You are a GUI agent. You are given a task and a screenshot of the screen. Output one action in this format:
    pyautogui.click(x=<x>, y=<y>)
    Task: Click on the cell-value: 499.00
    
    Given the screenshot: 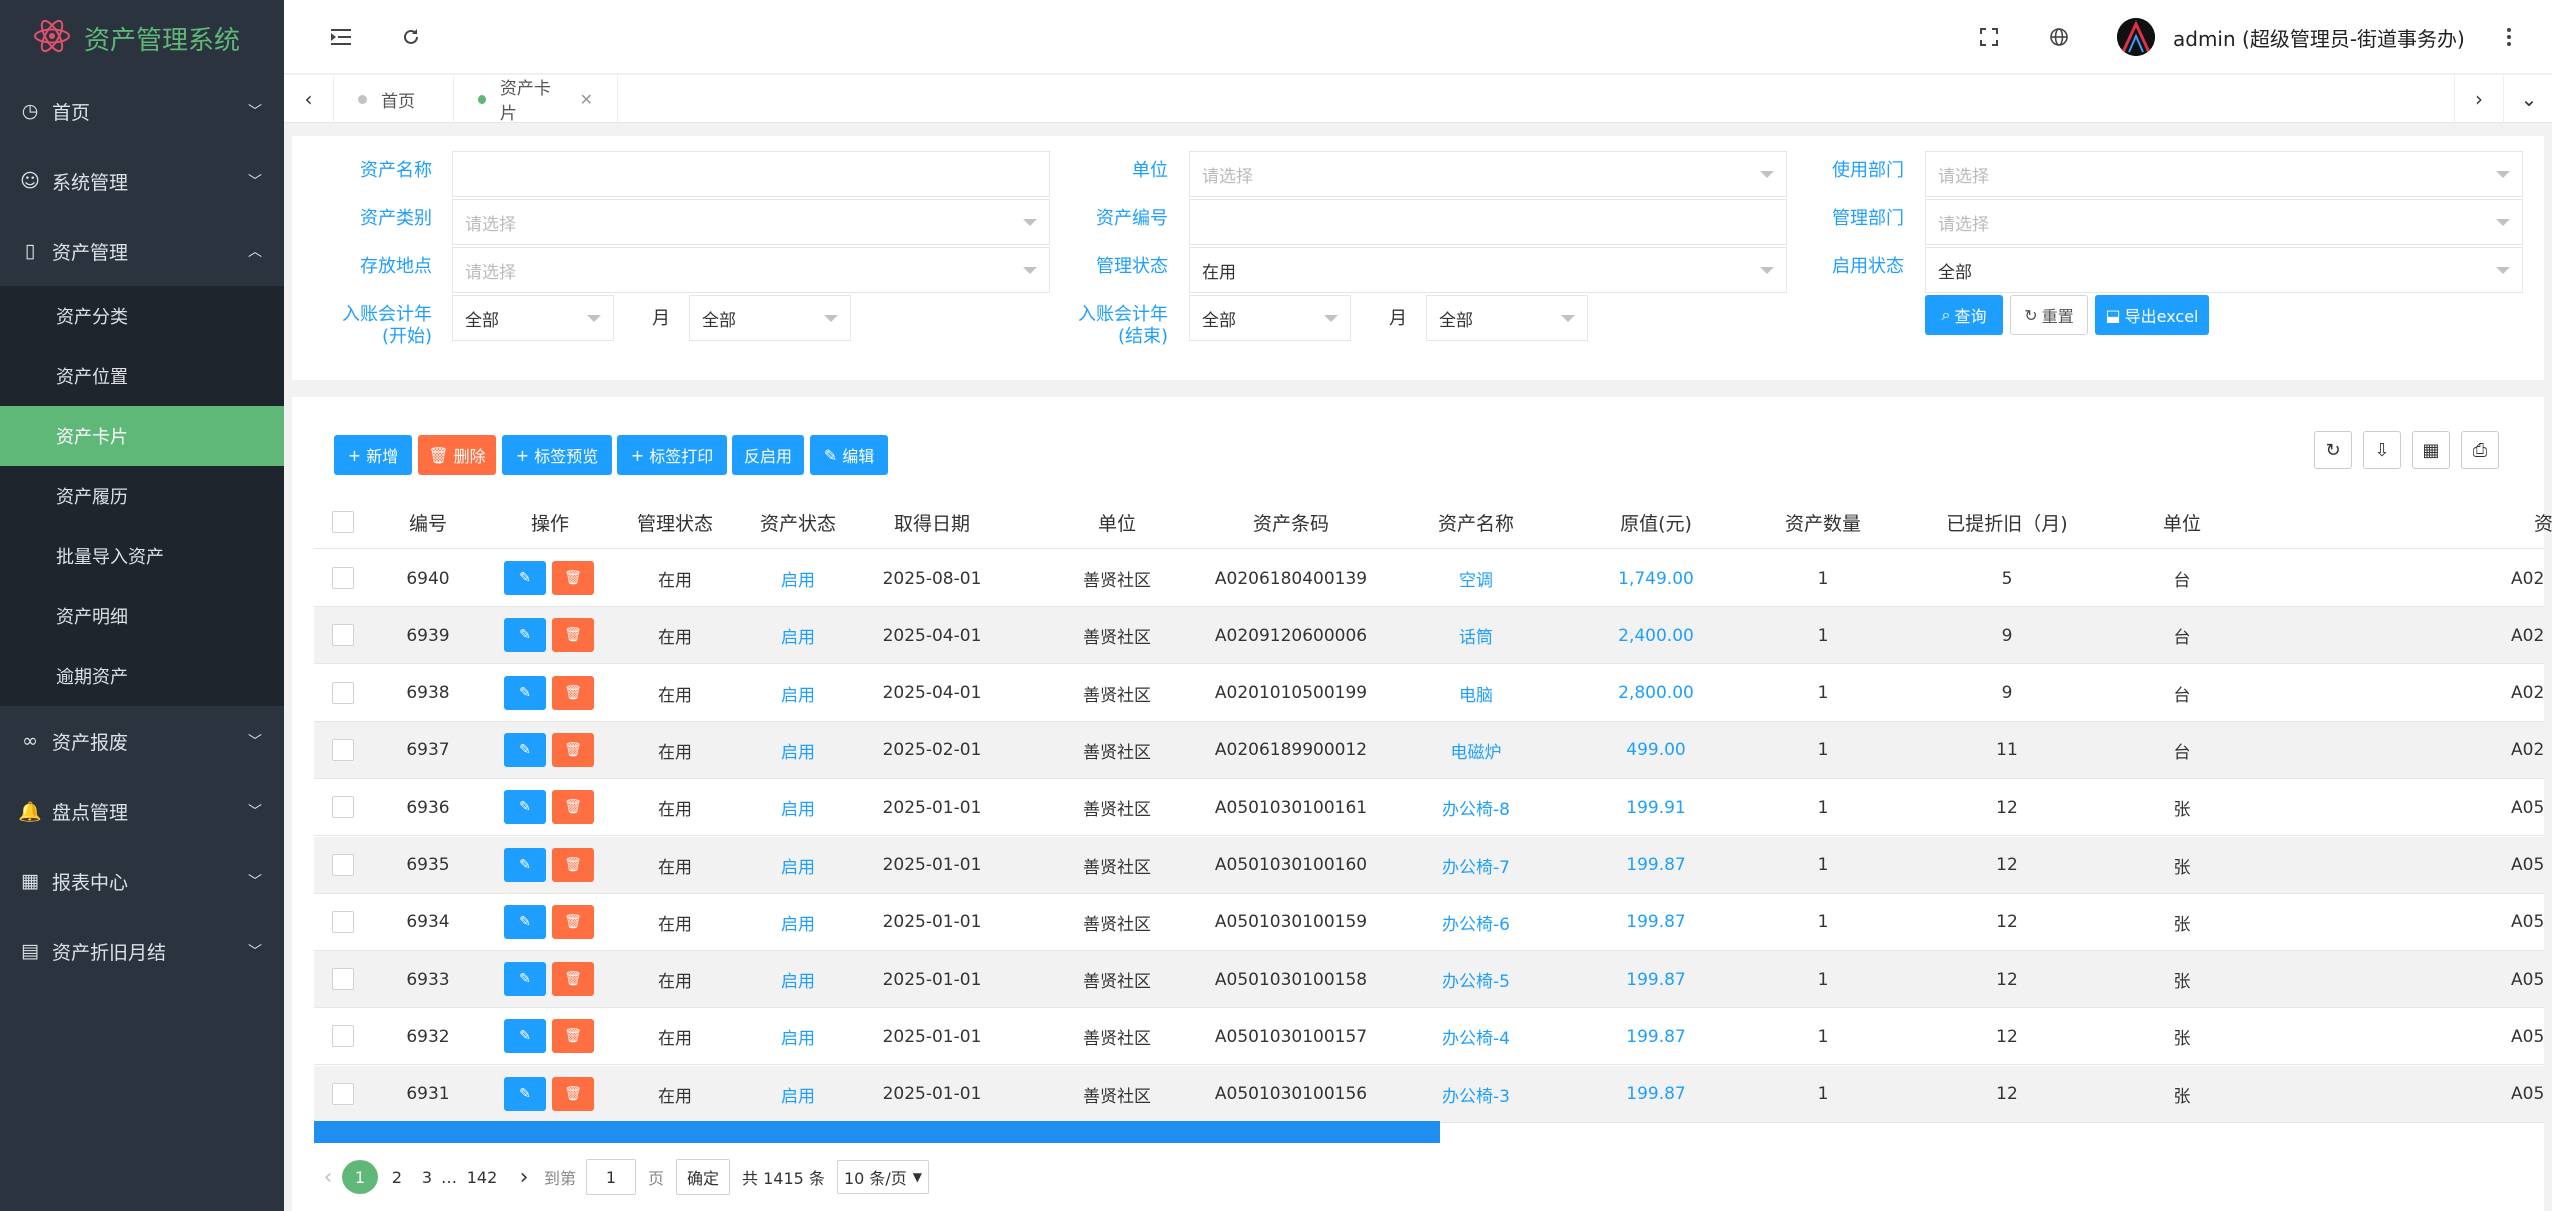 What is the action you would take?
    pyautogui.click(x=1656, y=750)
    